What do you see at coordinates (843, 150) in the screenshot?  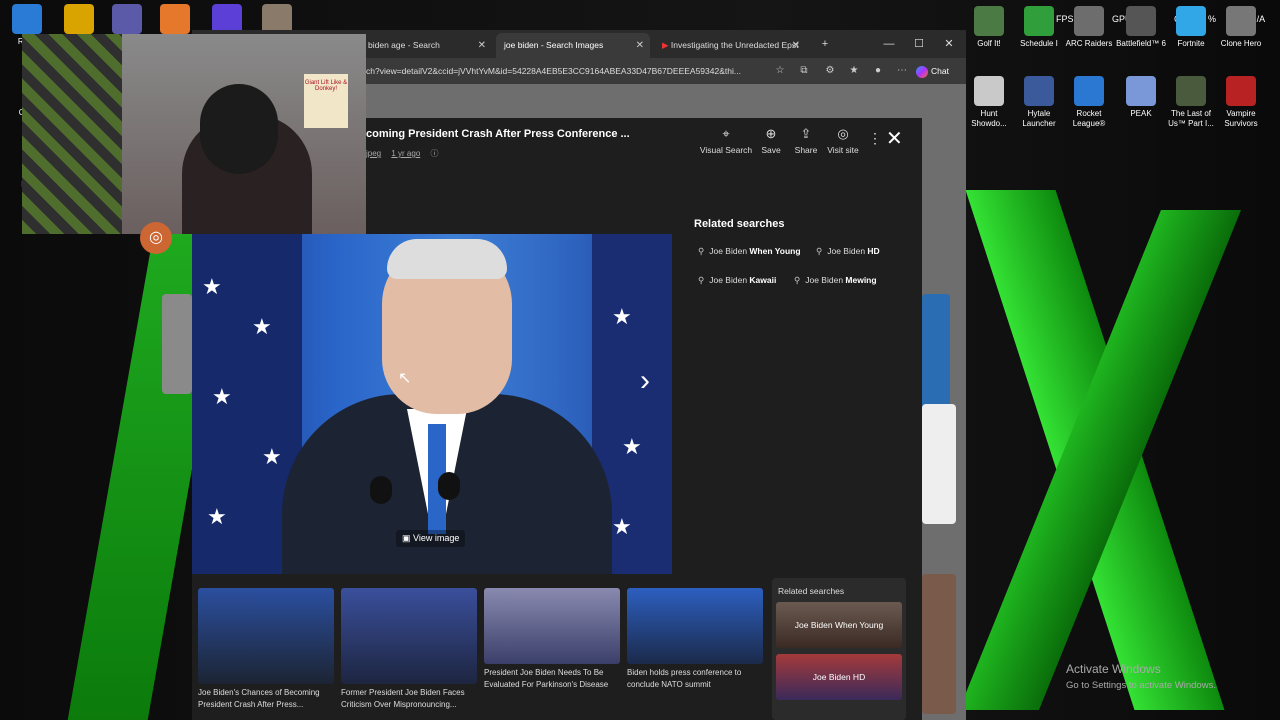 I see `action-label: Visit site` at bounding box center [843, 150].